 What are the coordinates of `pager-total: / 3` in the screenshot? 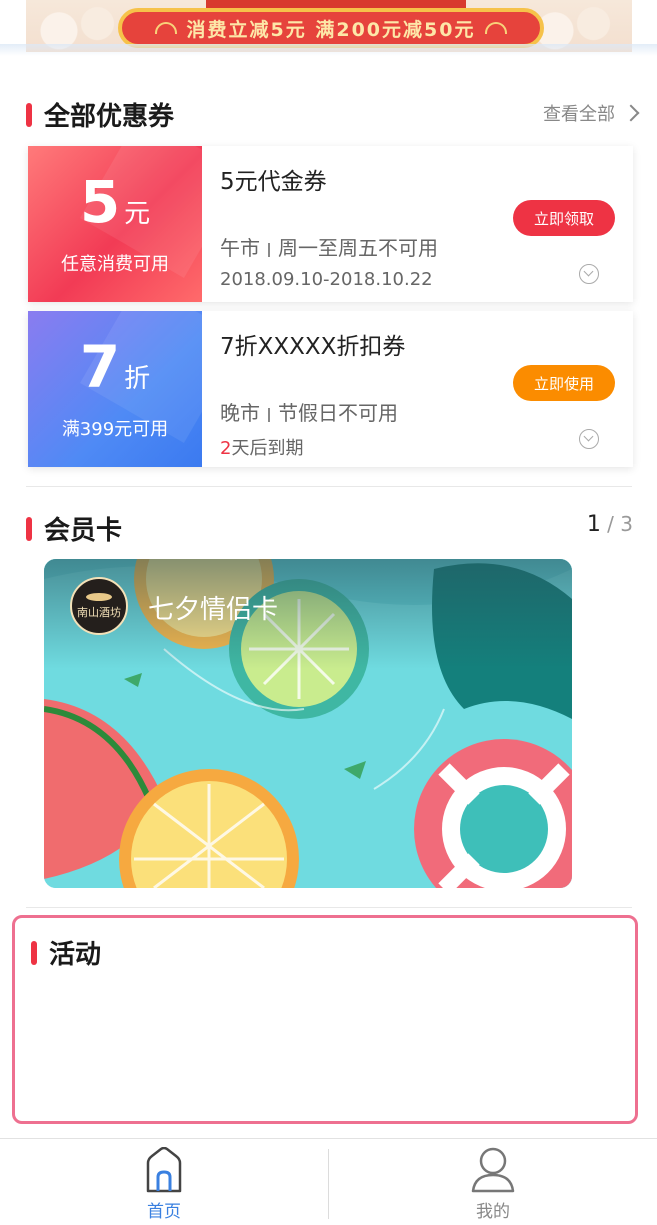 It's located at (620, 524).